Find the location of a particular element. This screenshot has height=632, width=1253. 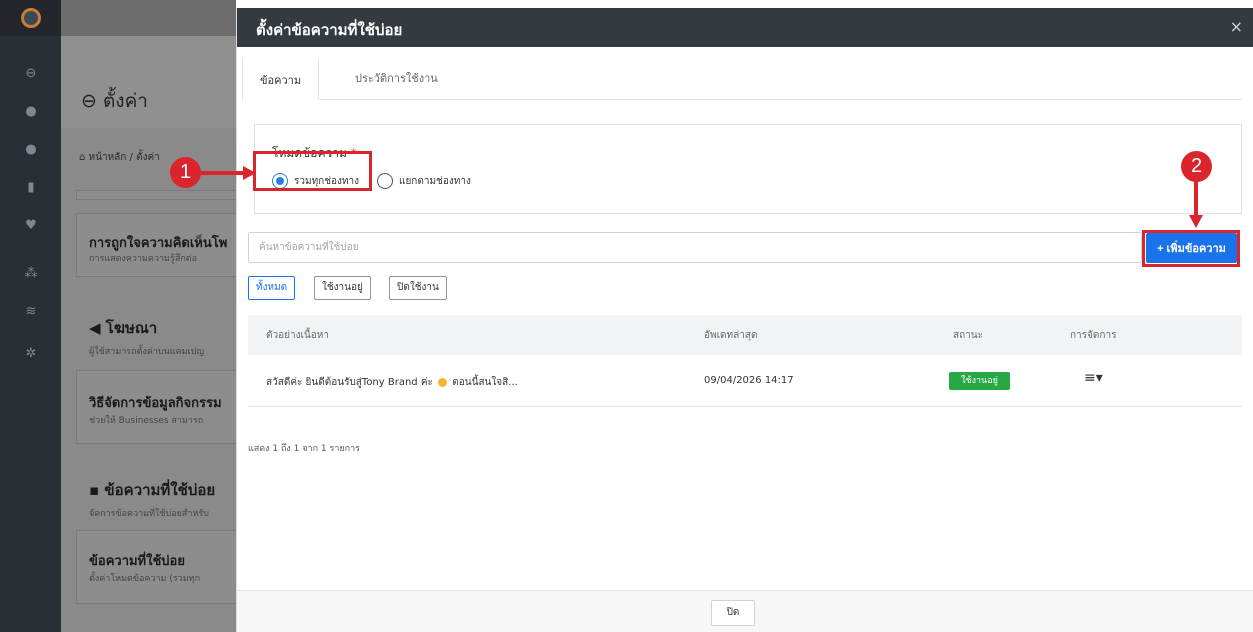

settings-card-title: ข้อความที่ใช้บ่อย is located at coordinates (137, 561).